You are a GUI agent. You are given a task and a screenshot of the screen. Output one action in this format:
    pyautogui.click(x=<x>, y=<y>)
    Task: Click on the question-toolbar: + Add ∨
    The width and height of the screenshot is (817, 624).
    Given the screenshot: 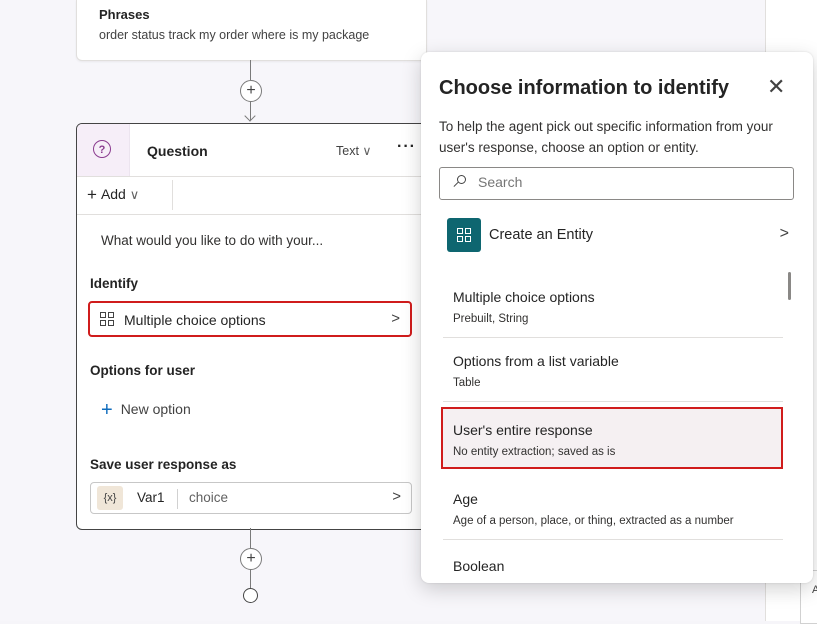 What is the action you would take?
    pyautogui.click(x=251, y=195)
    